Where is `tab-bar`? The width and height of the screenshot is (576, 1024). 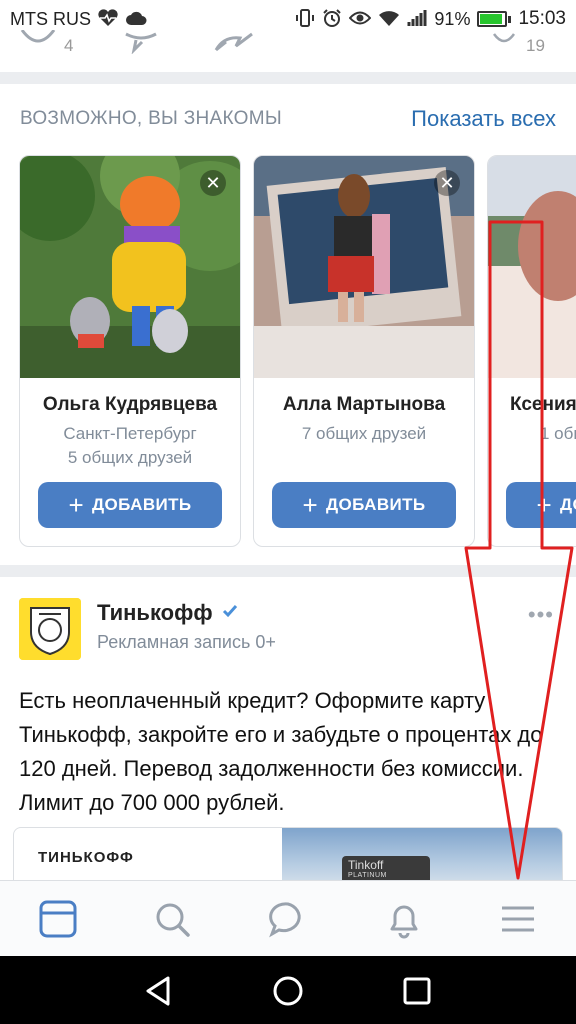
tab-bar is located at coordinates (288, 918).